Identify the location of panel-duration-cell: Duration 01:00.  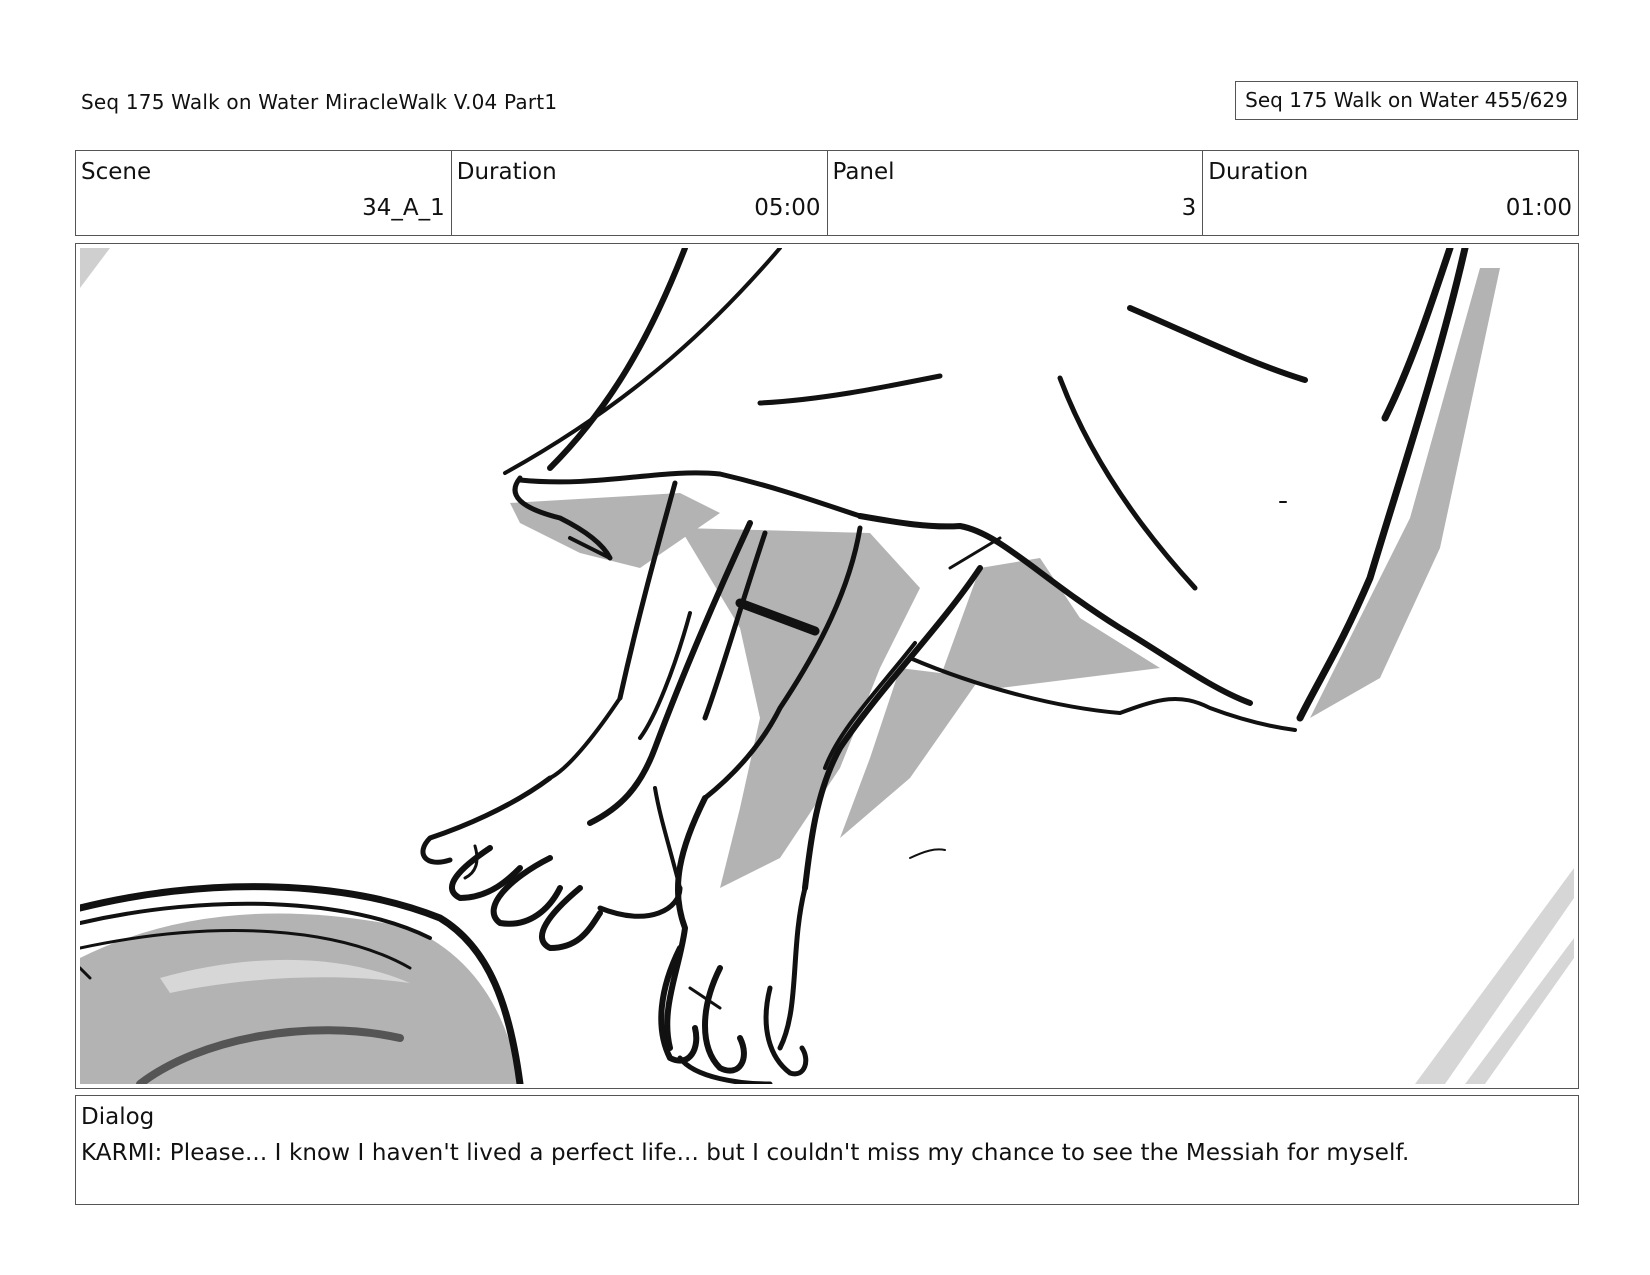
(1390, 193).